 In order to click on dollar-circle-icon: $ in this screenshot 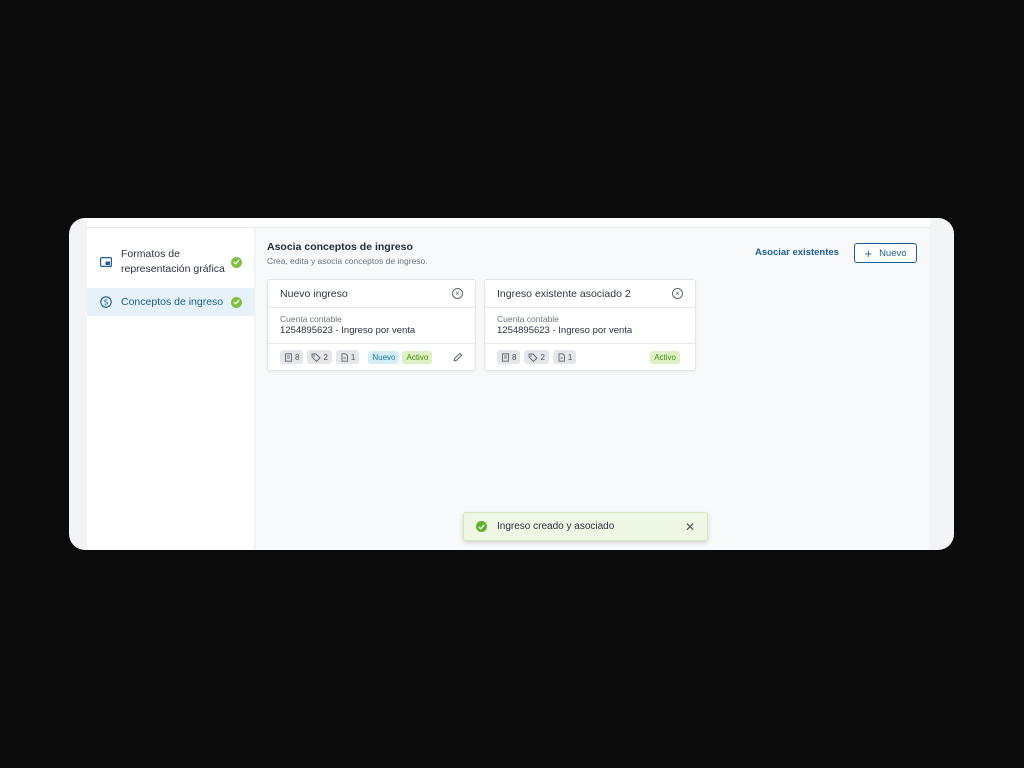, I will do `click(106, 302)`.